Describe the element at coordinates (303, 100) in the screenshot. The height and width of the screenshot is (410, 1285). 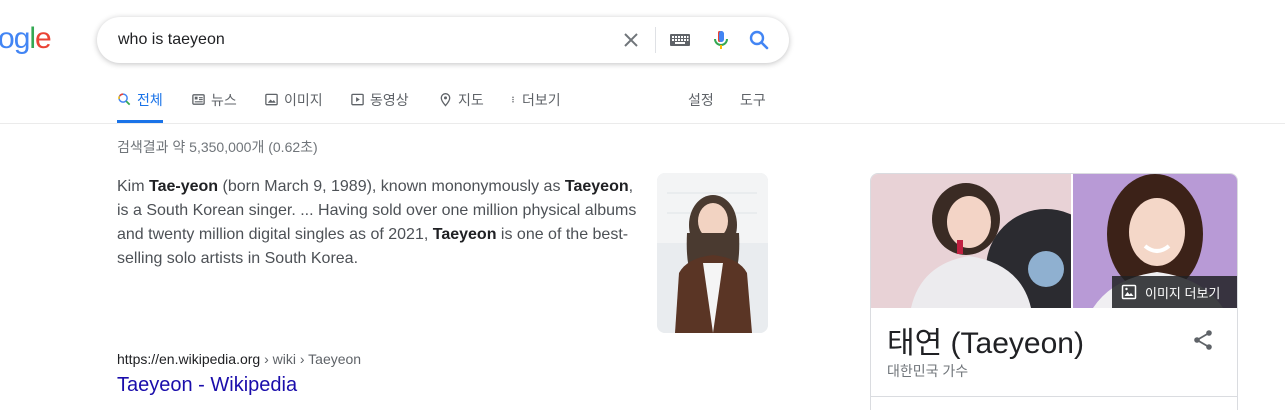
I see `tab-label: 이미지` at that location.